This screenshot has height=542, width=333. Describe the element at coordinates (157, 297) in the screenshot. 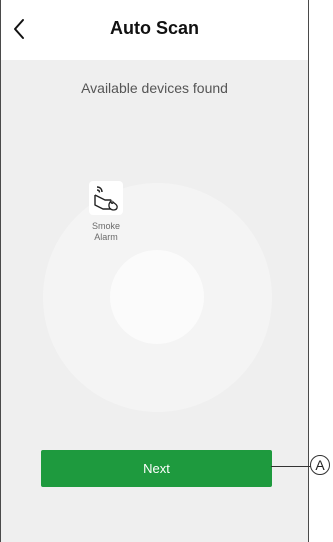

I see `scan-radar-inner` at that location.